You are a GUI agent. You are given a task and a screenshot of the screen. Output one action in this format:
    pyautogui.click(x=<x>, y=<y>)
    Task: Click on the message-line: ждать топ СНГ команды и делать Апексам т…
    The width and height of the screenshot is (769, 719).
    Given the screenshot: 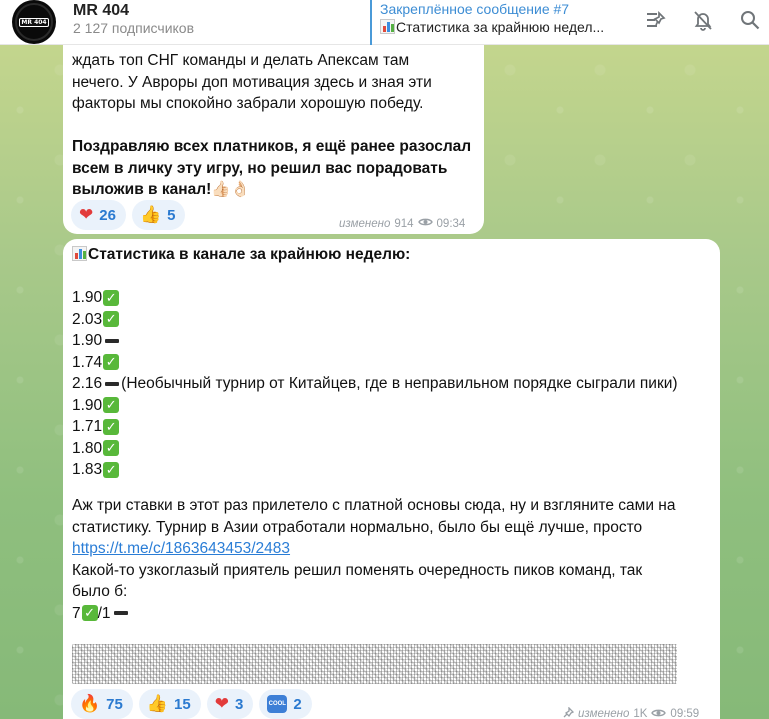 What is the action you would take?
    pyautogui.click(x=241, y=60)
    